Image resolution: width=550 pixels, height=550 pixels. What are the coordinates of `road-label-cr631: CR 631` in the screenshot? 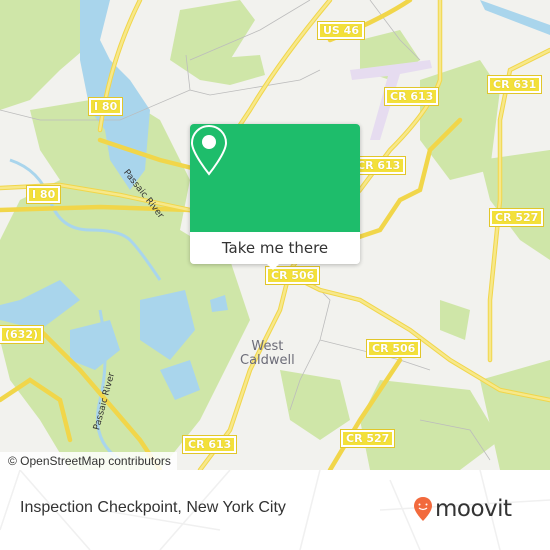 It's located at (514, 84).